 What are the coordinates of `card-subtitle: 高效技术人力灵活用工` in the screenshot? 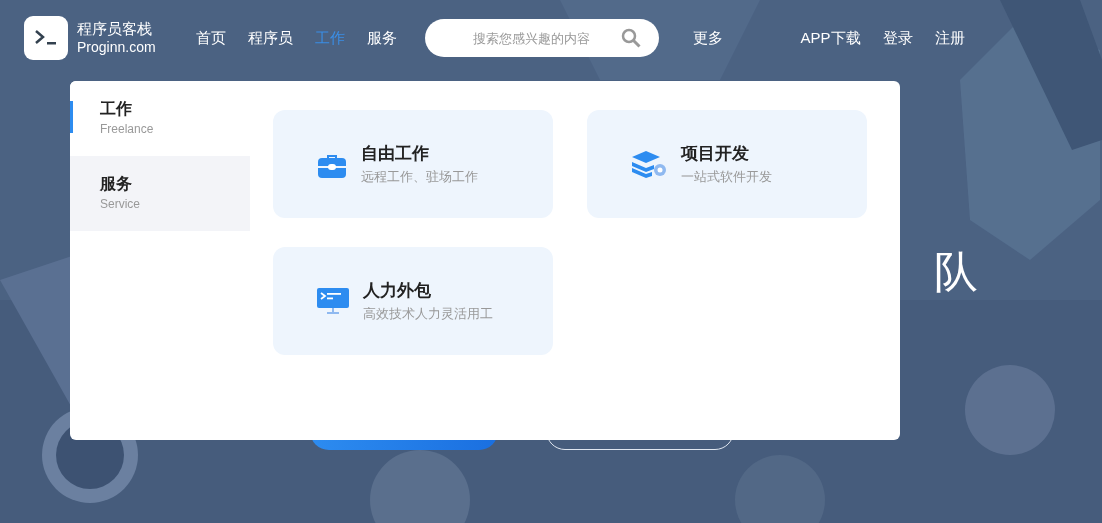 It's located at (428, 314).